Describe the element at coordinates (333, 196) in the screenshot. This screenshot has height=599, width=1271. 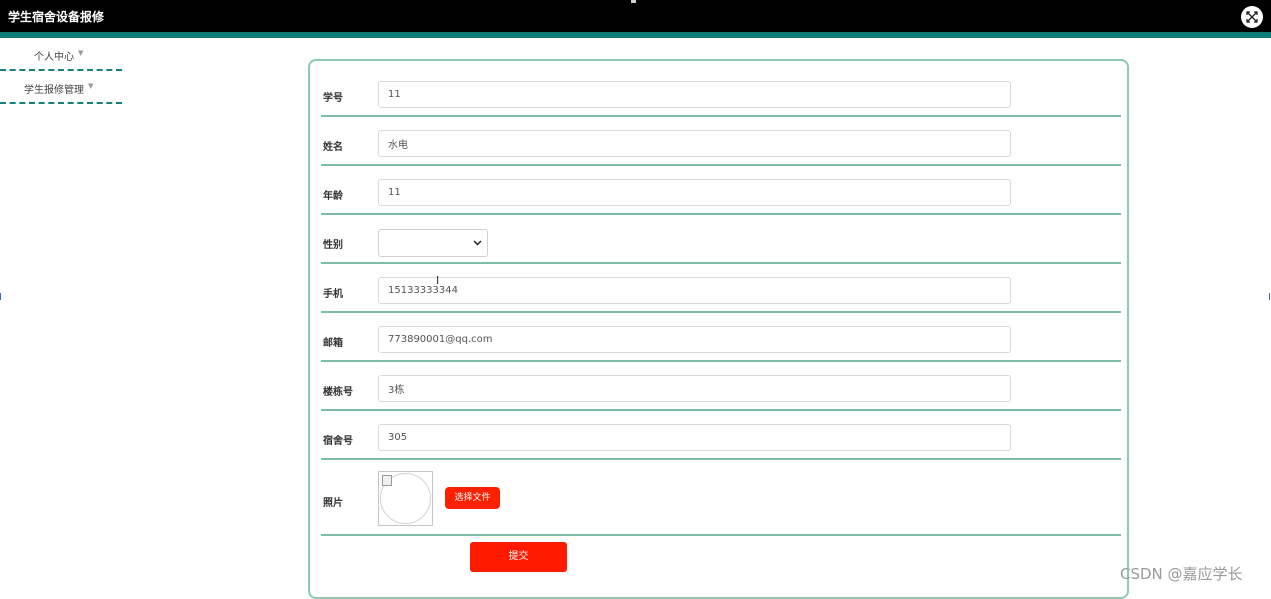
I see `age-label: 年龄` at that location.